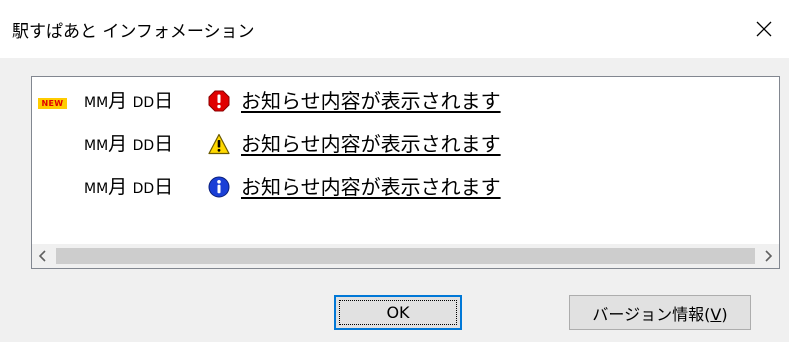 This screenshot has height=342, width=789. I want to click on scroll-thumb, so click(405, 256).